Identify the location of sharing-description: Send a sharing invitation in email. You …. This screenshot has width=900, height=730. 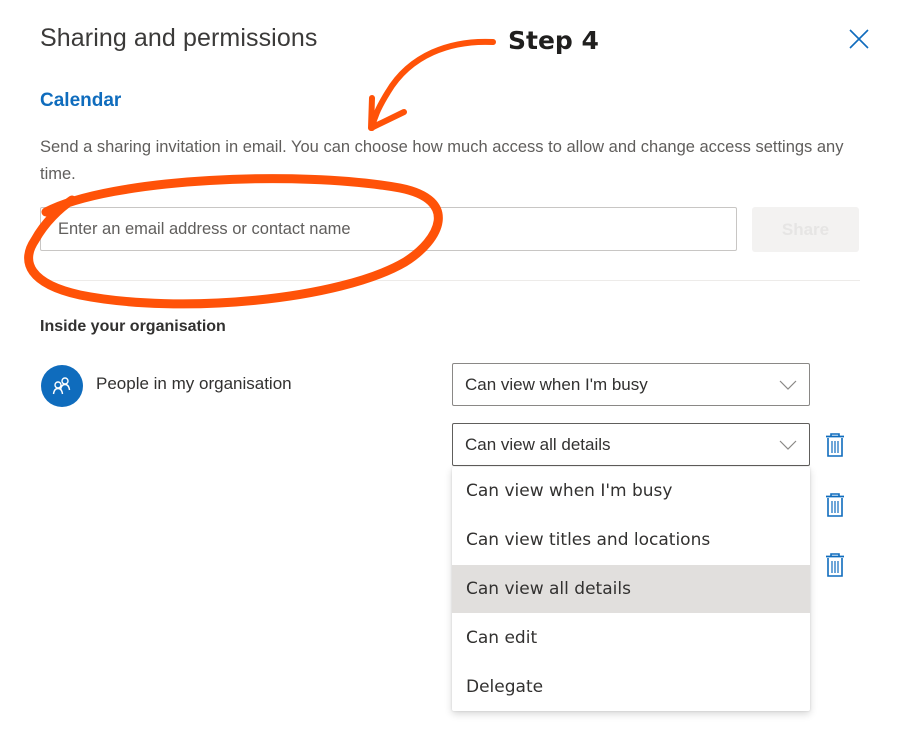
(442, 160).